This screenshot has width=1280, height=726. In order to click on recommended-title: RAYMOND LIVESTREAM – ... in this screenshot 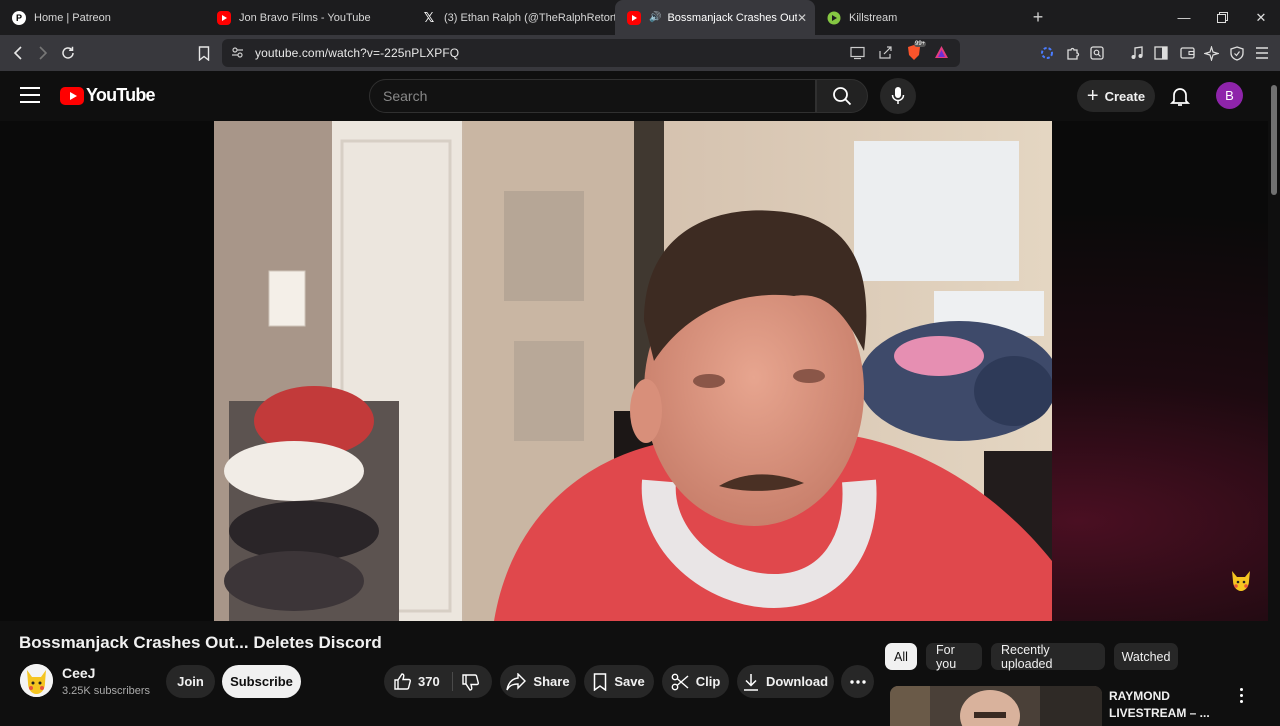, I will do `click(1164, 705)`.